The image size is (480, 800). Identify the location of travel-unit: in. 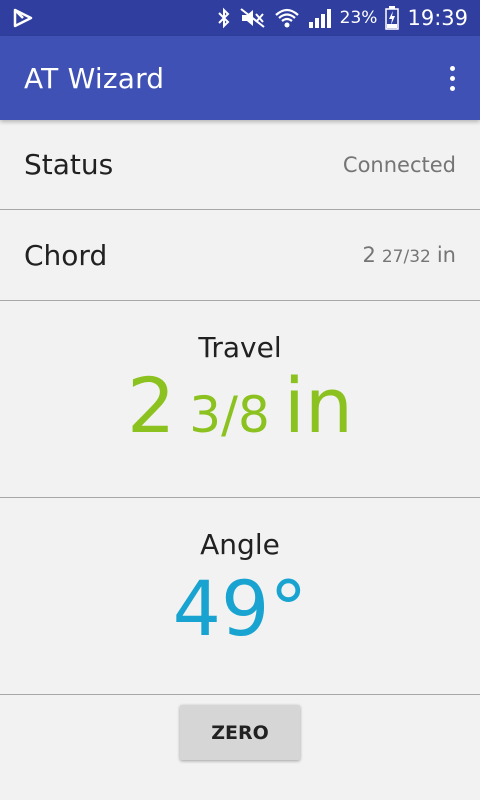
(318, 405).